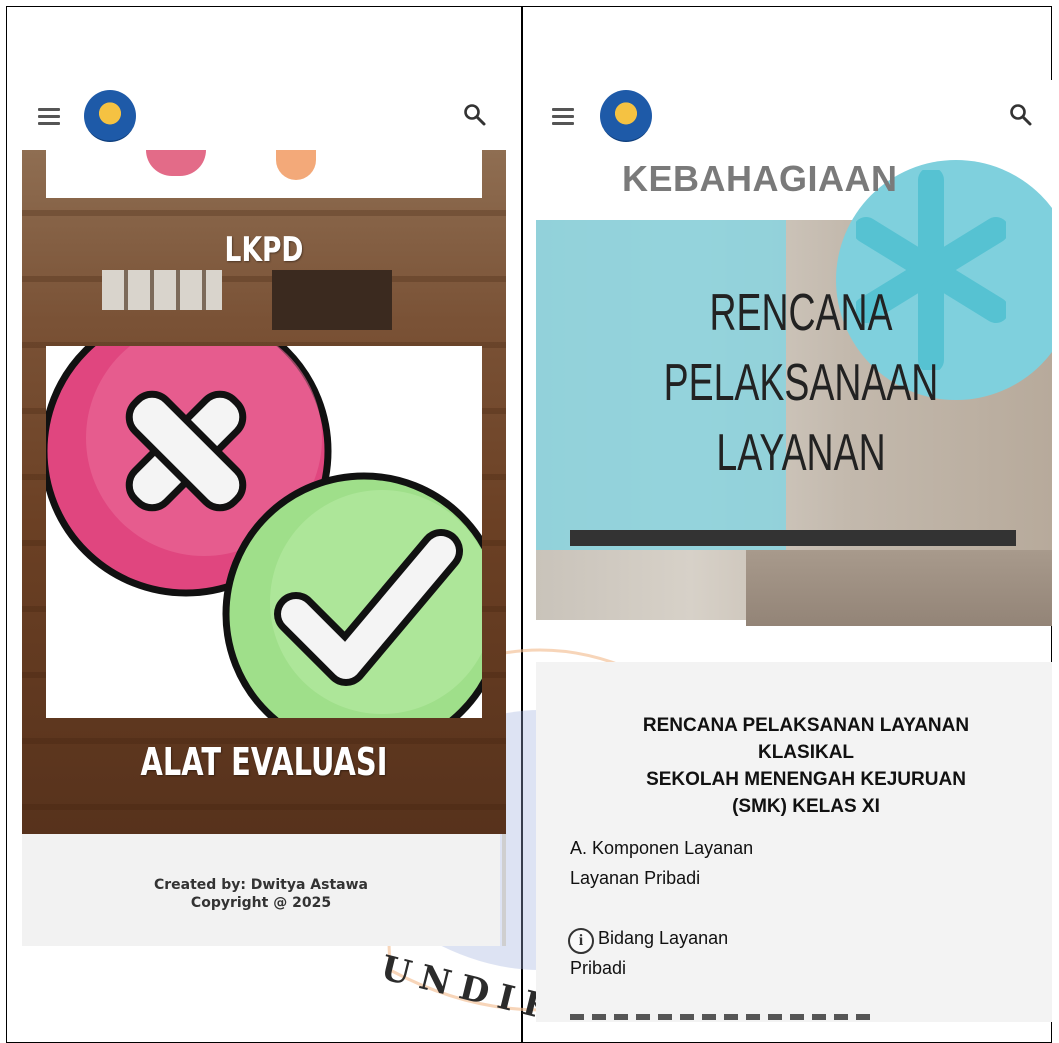 This screenshot has width=1059, height=1043. I want to click on scrollbar, so click(504, 890).